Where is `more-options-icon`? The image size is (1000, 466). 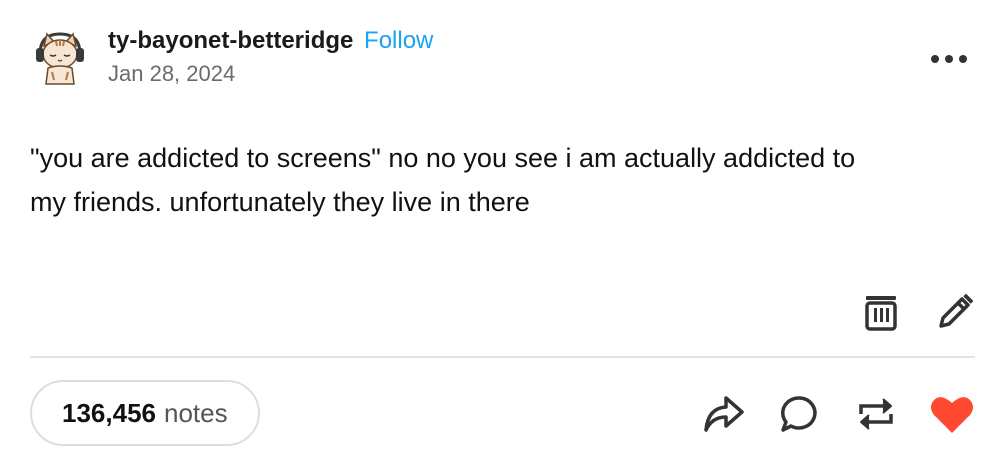
more-options-icon is located at coordinates (949, 59).